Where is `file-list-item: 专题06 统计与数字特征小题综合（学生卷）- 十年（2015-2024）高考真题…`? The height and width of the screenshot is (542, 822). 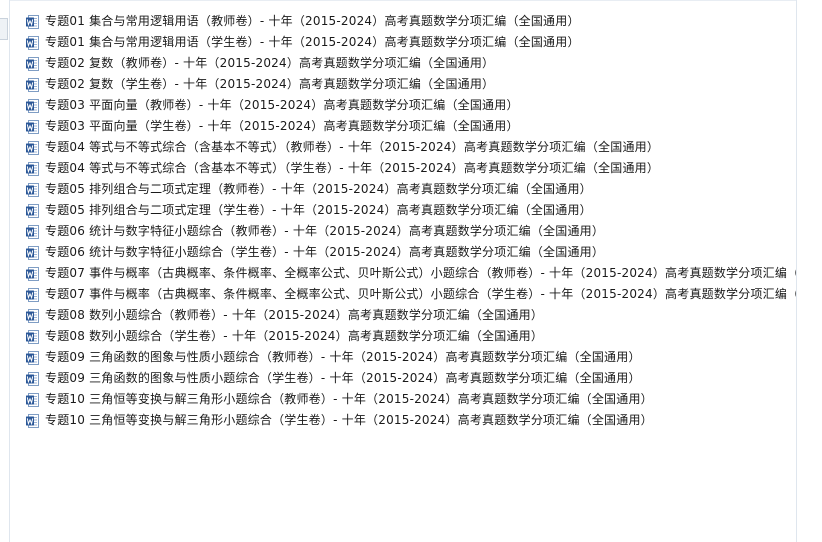
file-list-item: 专题06 统计与数字特征小题综合（学生卷）- 十年（2015-2024）高考真题… is located at coordinates (411, 252).